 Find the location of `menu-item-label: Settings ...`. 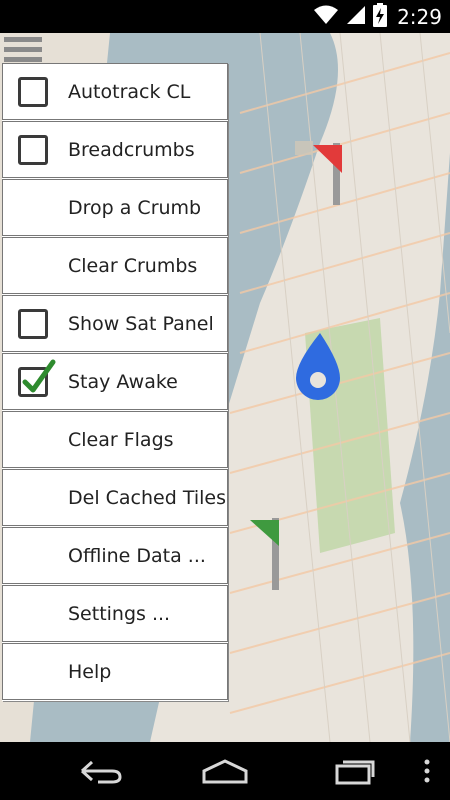

menu-item-label: Settings ... is located at coordinates (119, 614).